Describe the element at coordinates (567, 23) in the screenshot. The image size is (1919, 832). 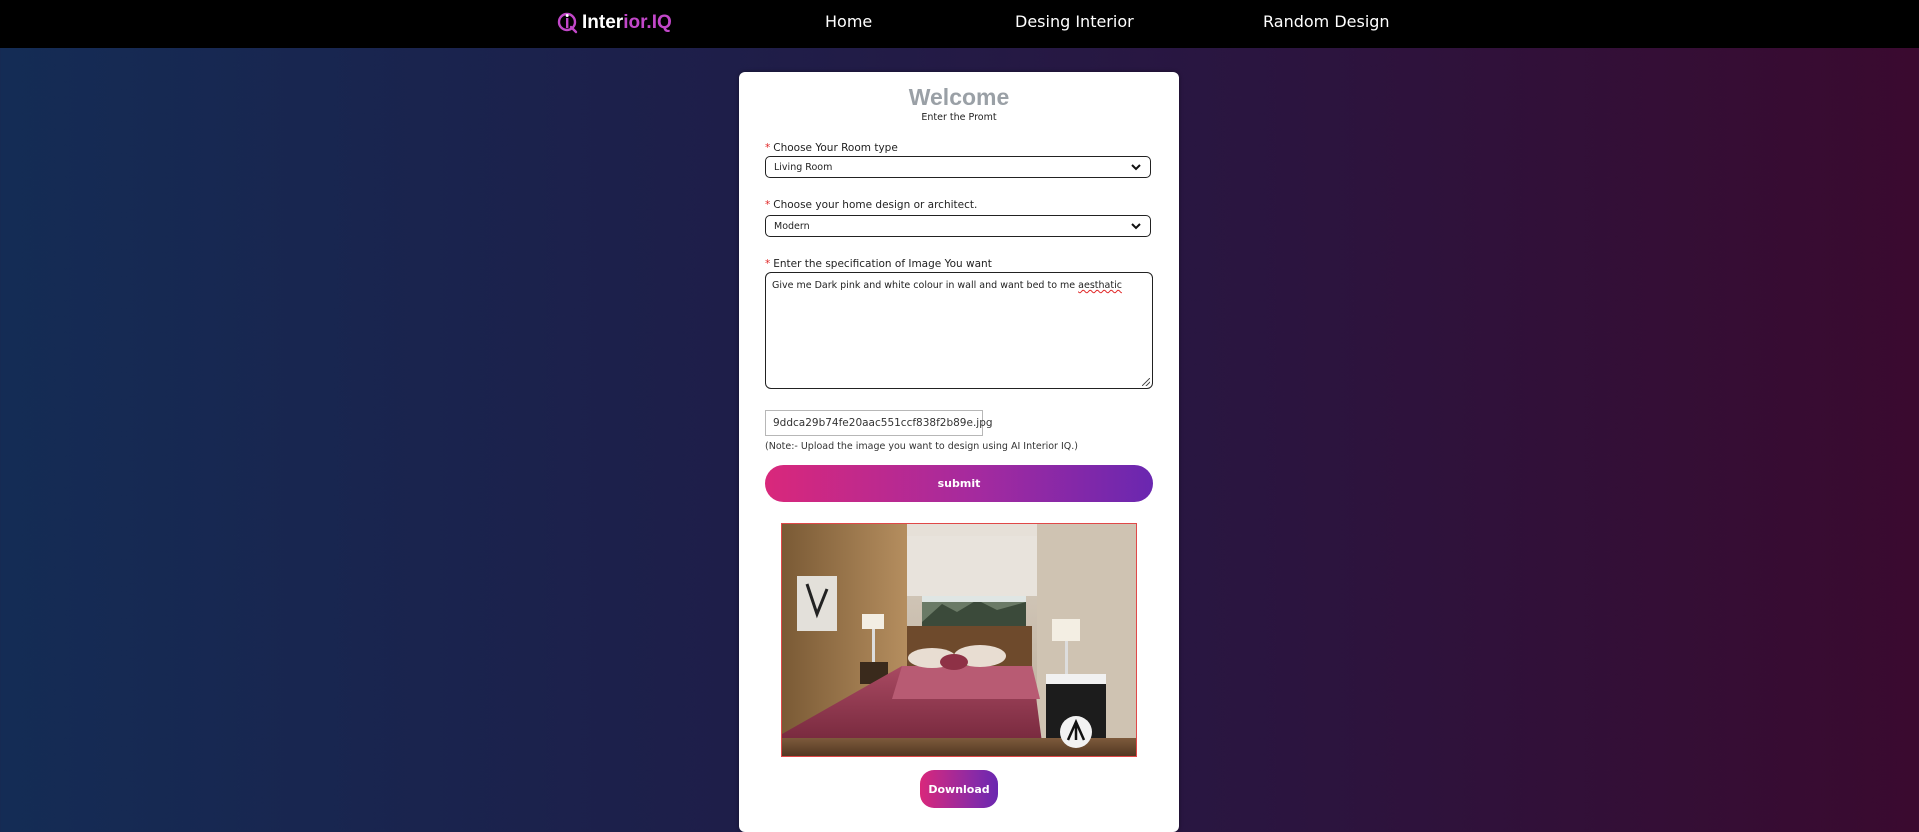
I see `logo-icon` at that location.